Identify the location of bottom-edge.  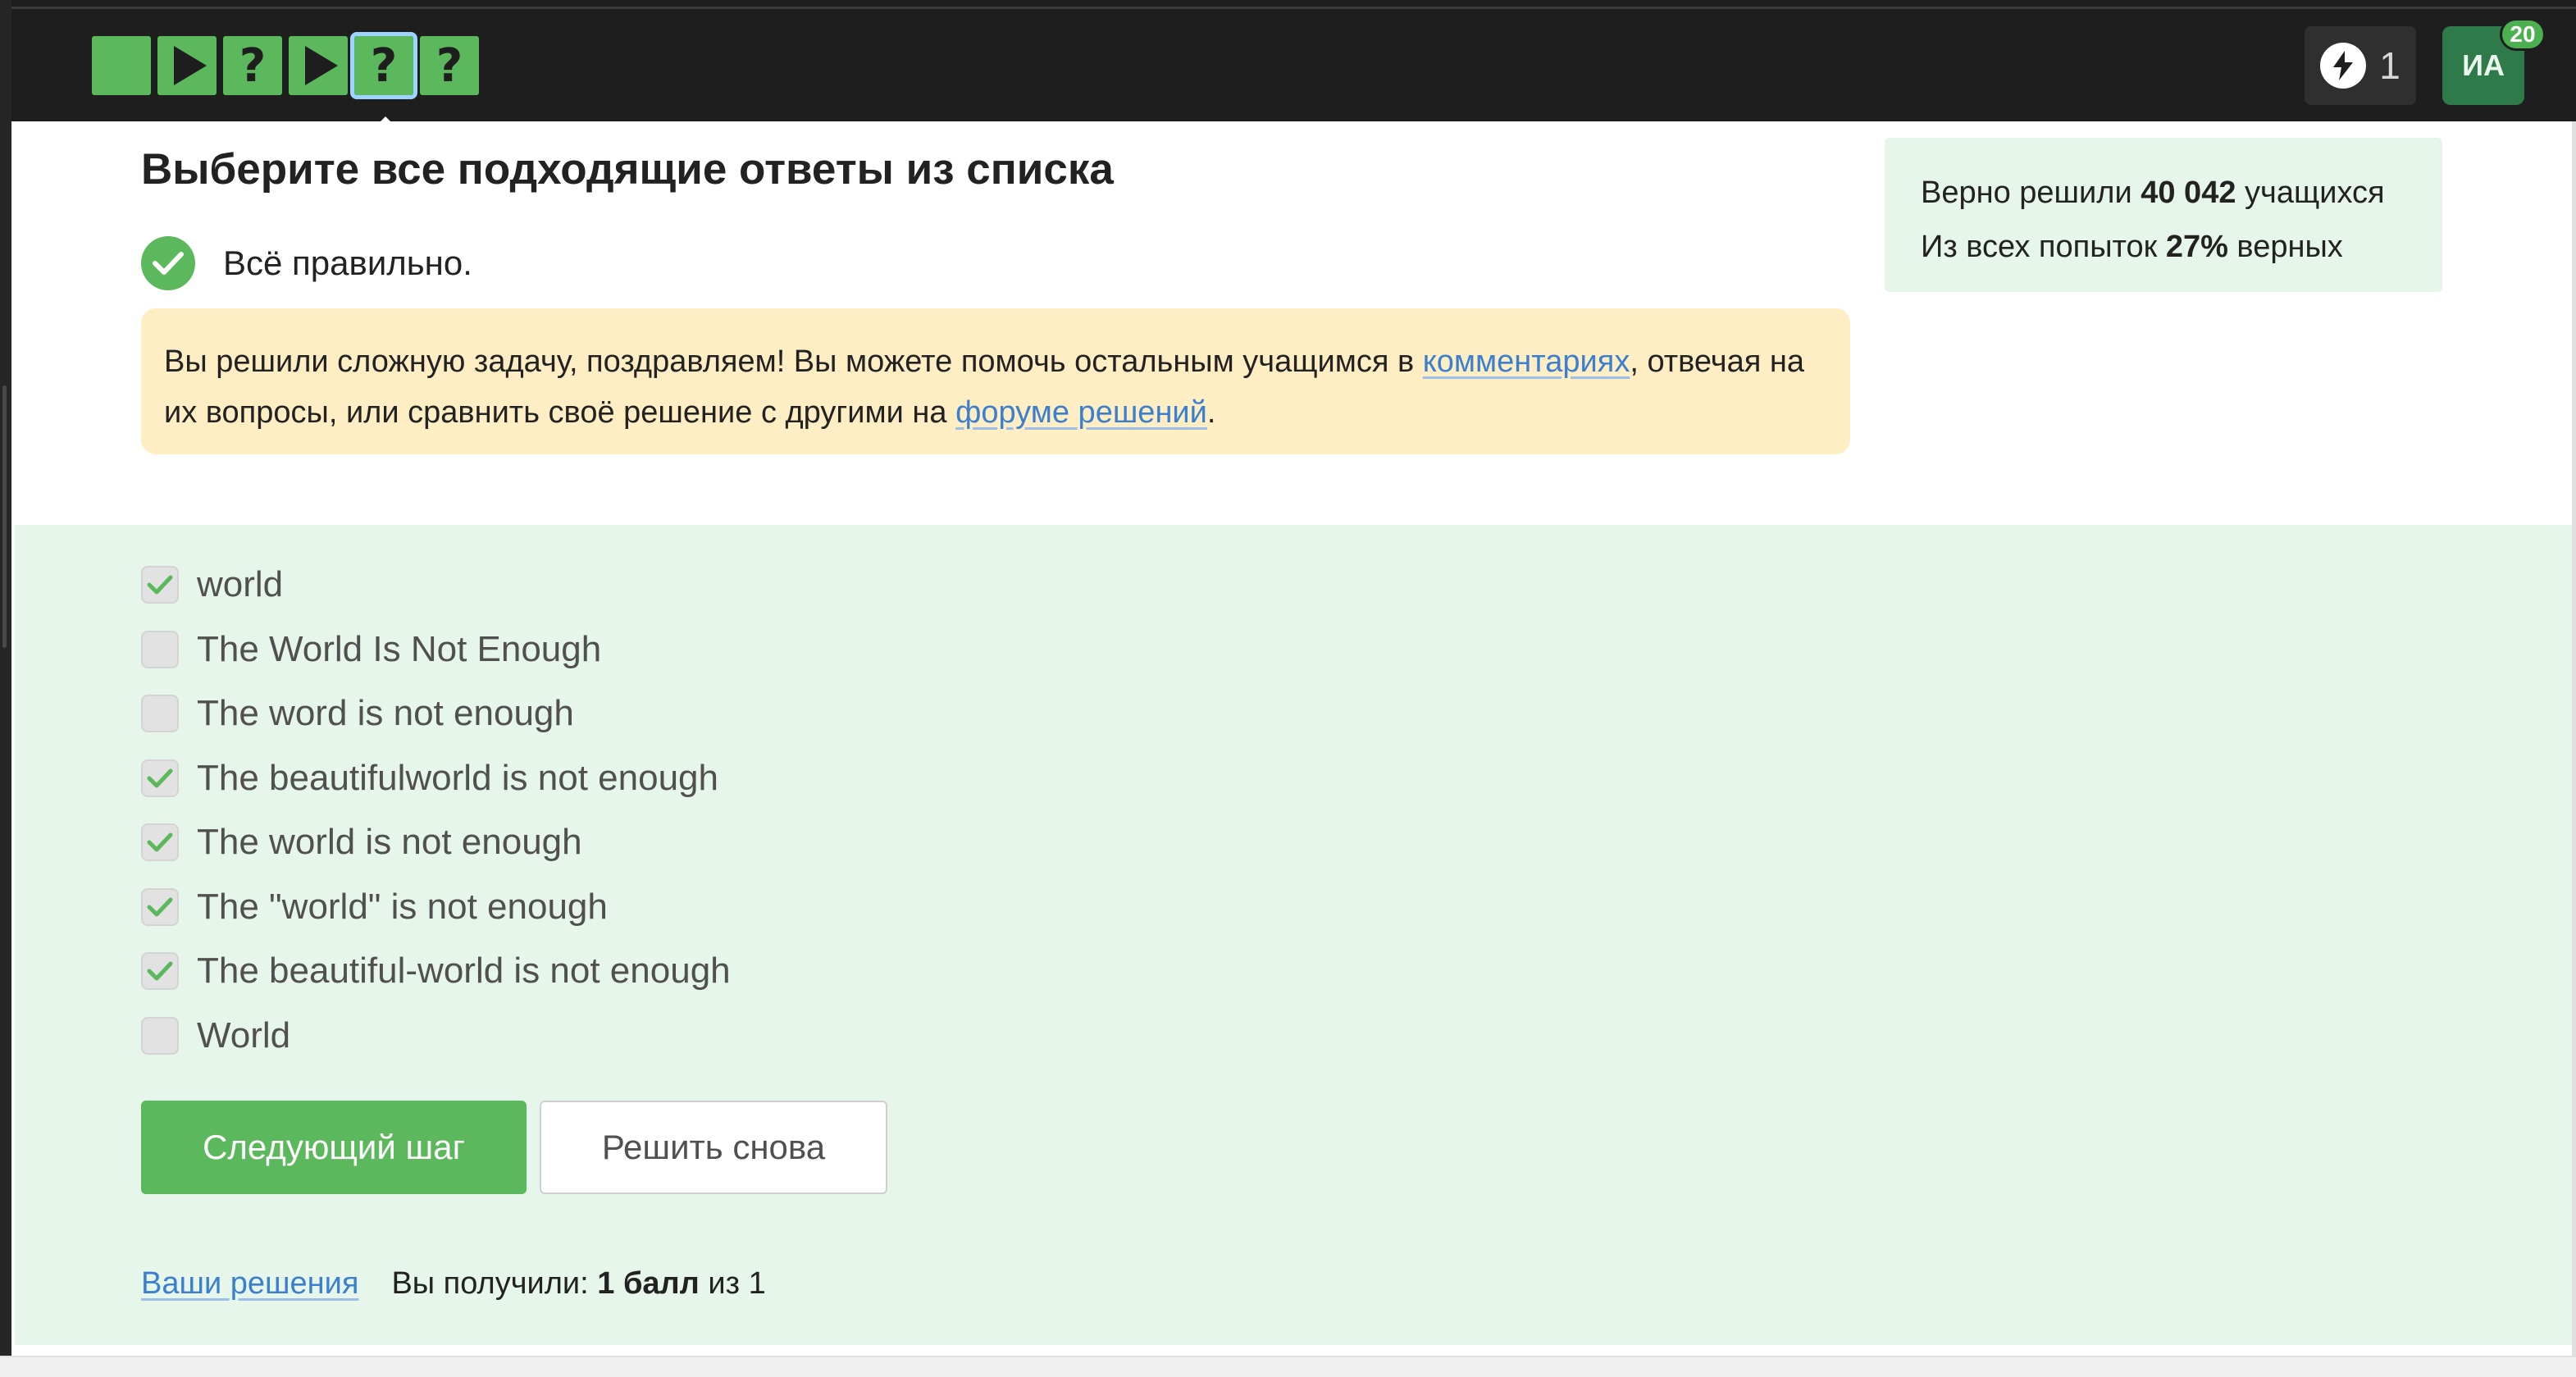
(1288, 1367).